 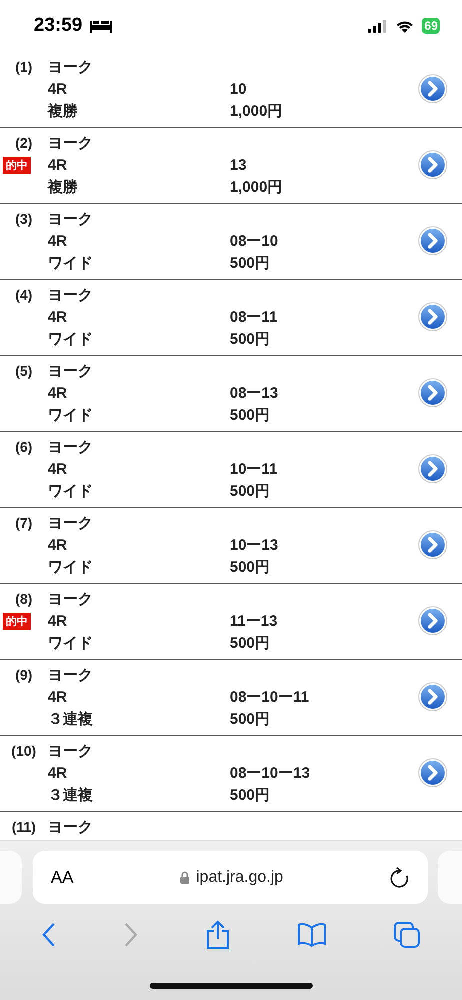 What do you see at coordinates (312, 935) in the screenshot?
I see `book-icon` at bounding box center [312, 935].